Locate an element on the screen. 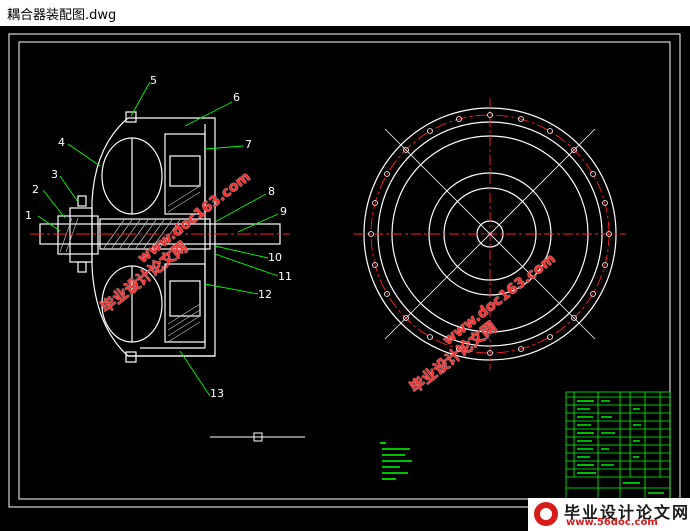  part-label-9: 9 is located at coordinates (283, 211).